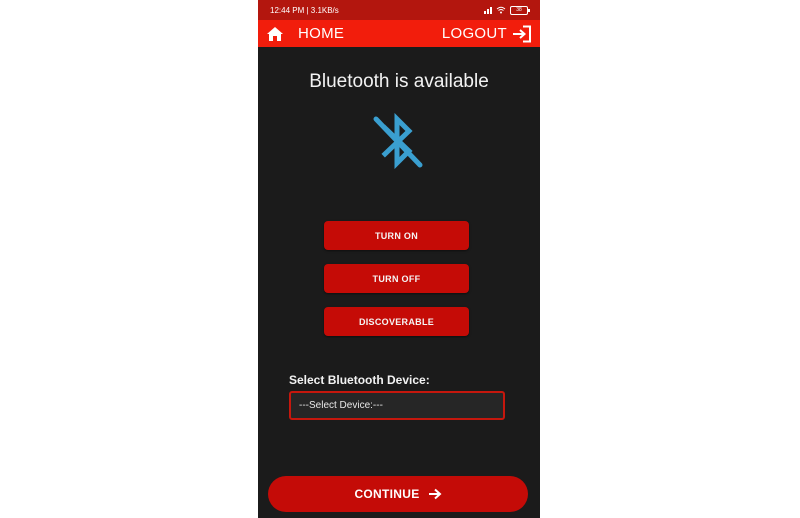 The height and width of the screenshot is (518, 800). I want to click on logout-button: LOGOUT, so click(487, 34).